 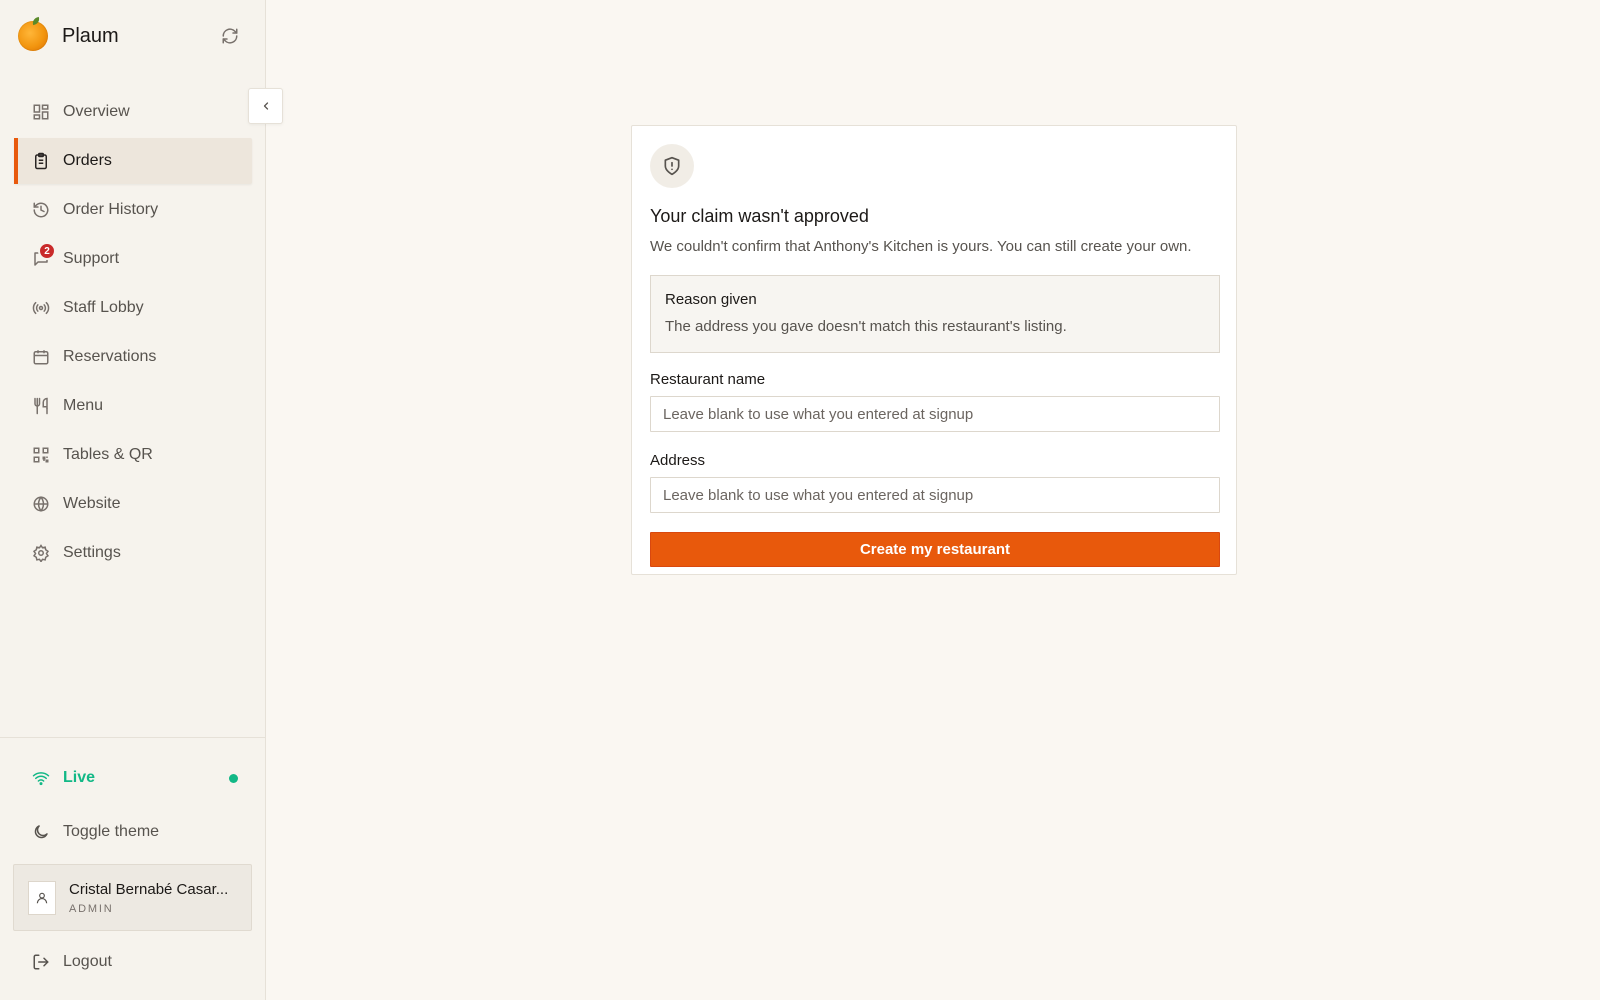 I want to click on sidebar-item-reservations: Reservations, so click(x=133, y=357).